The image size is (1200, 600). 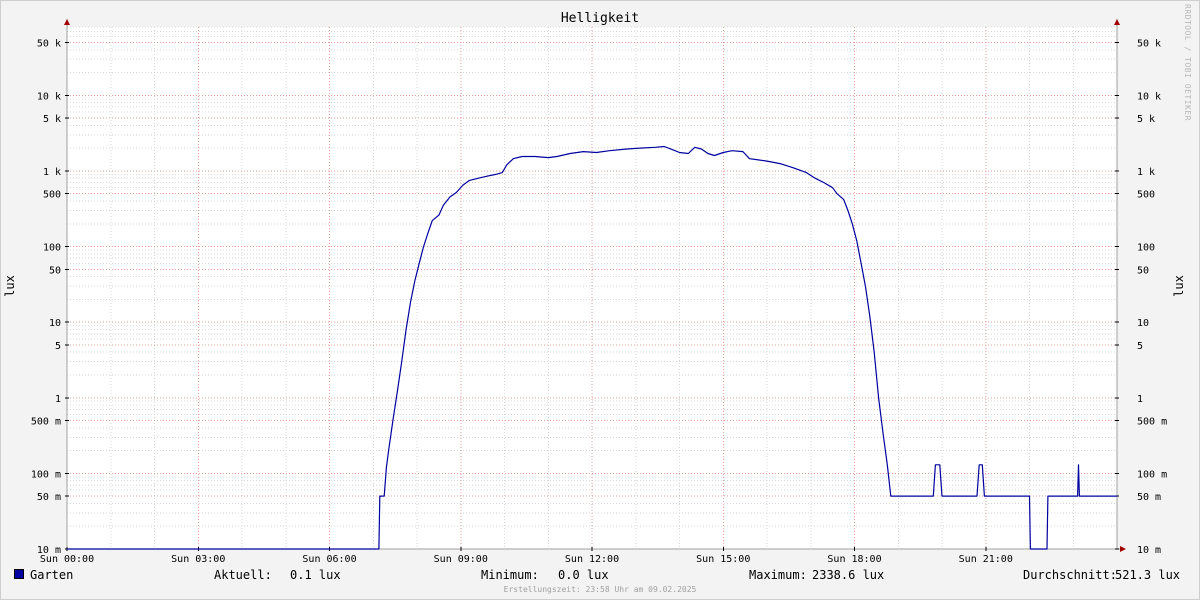 I want to click on y-tick-label-left: 100, so click(x=52, y=248).